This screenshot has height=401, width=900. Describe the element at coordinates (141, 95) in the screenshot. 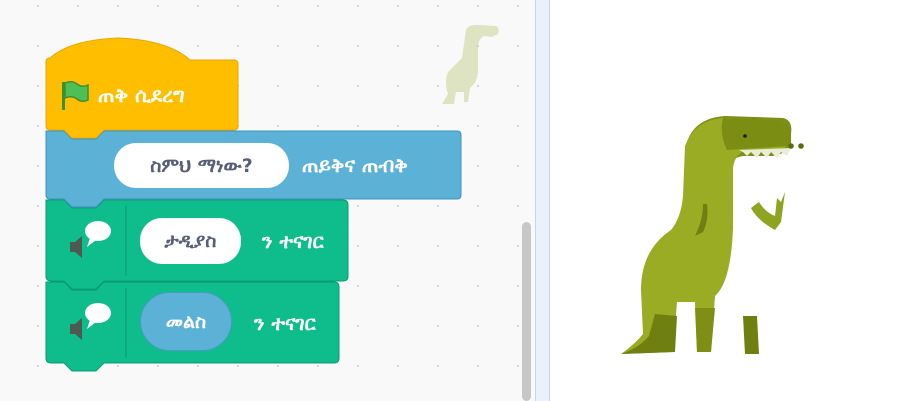

I see `hat-block-label: ጠቅ ሲደረግ` at that location.